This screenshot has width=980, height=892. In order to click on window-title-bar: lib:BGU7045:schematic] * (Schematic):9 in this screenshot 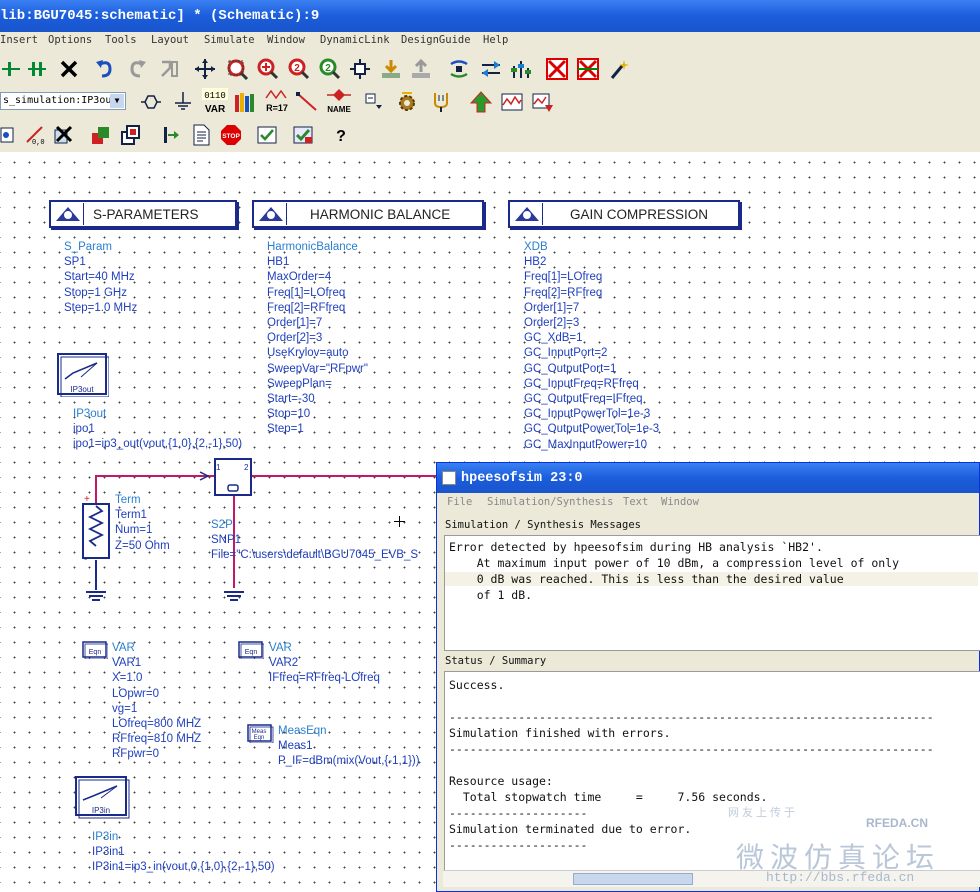, I will do `click(490, 16)`.